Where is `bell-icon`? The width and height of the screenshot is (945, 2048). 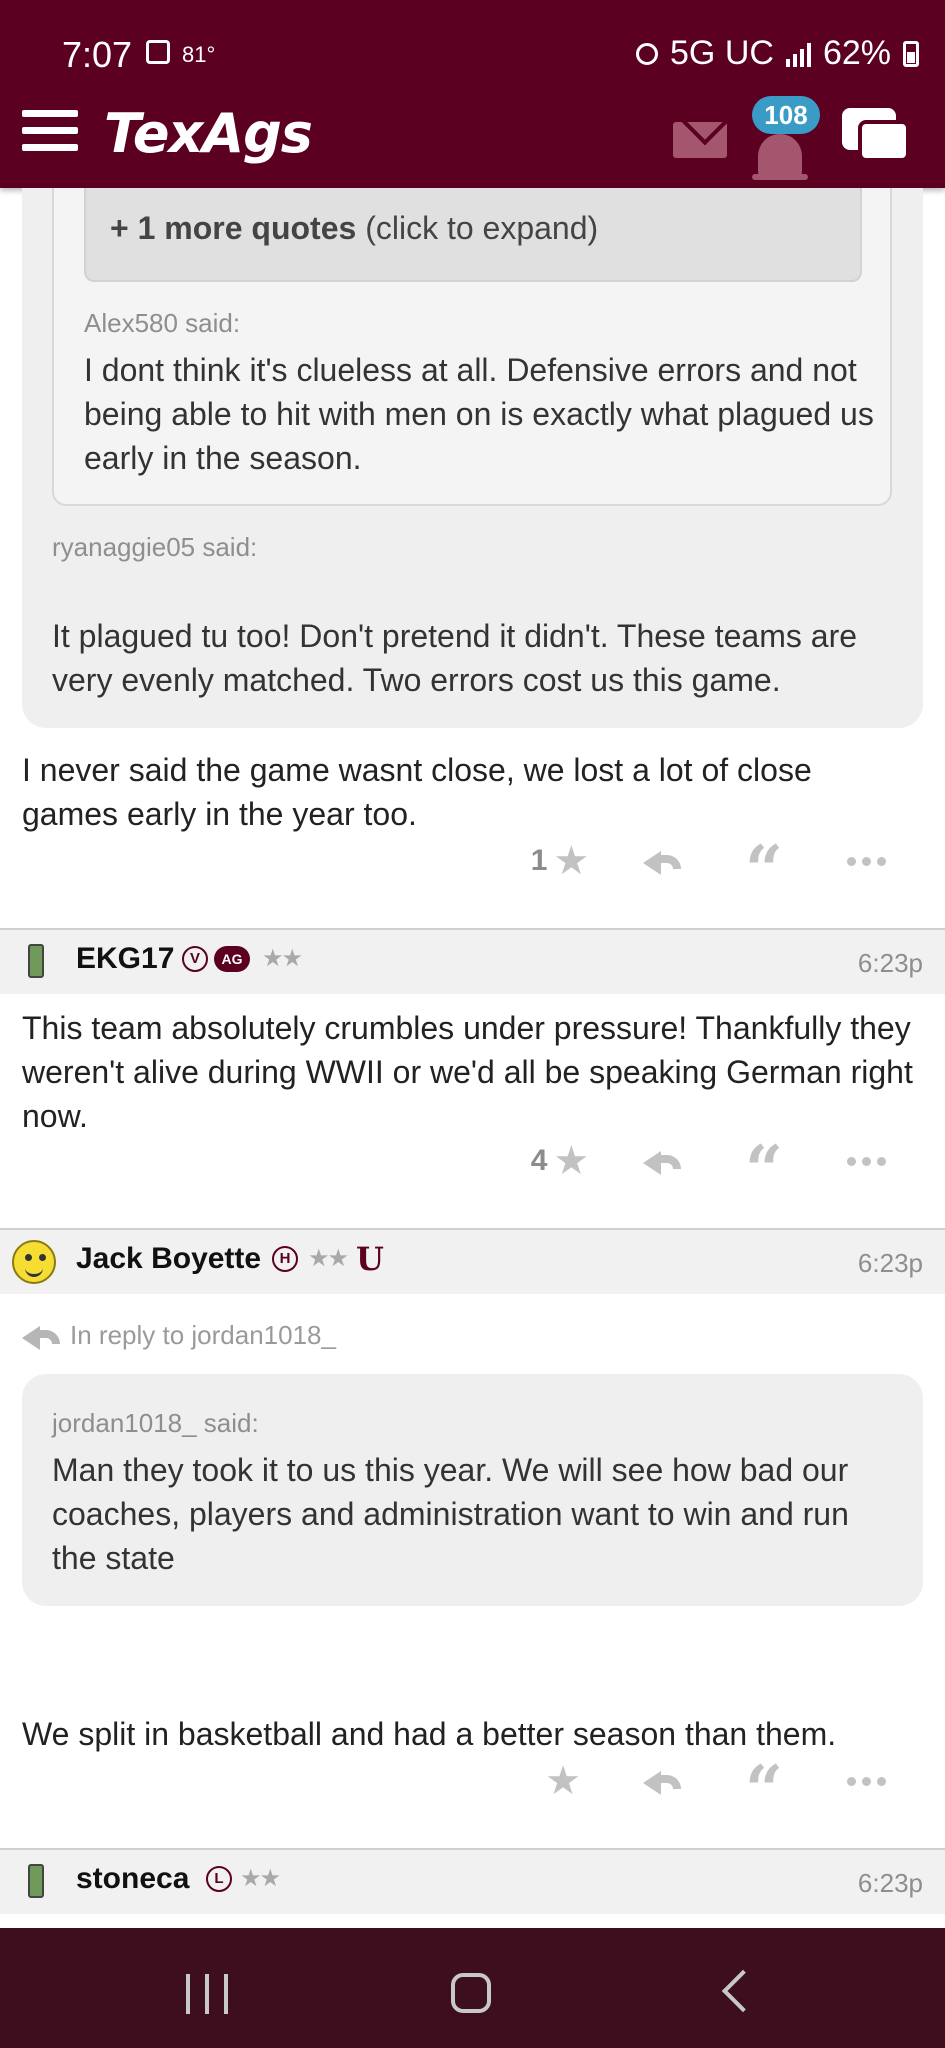
bell-icon is located at coordinates (780, 158).